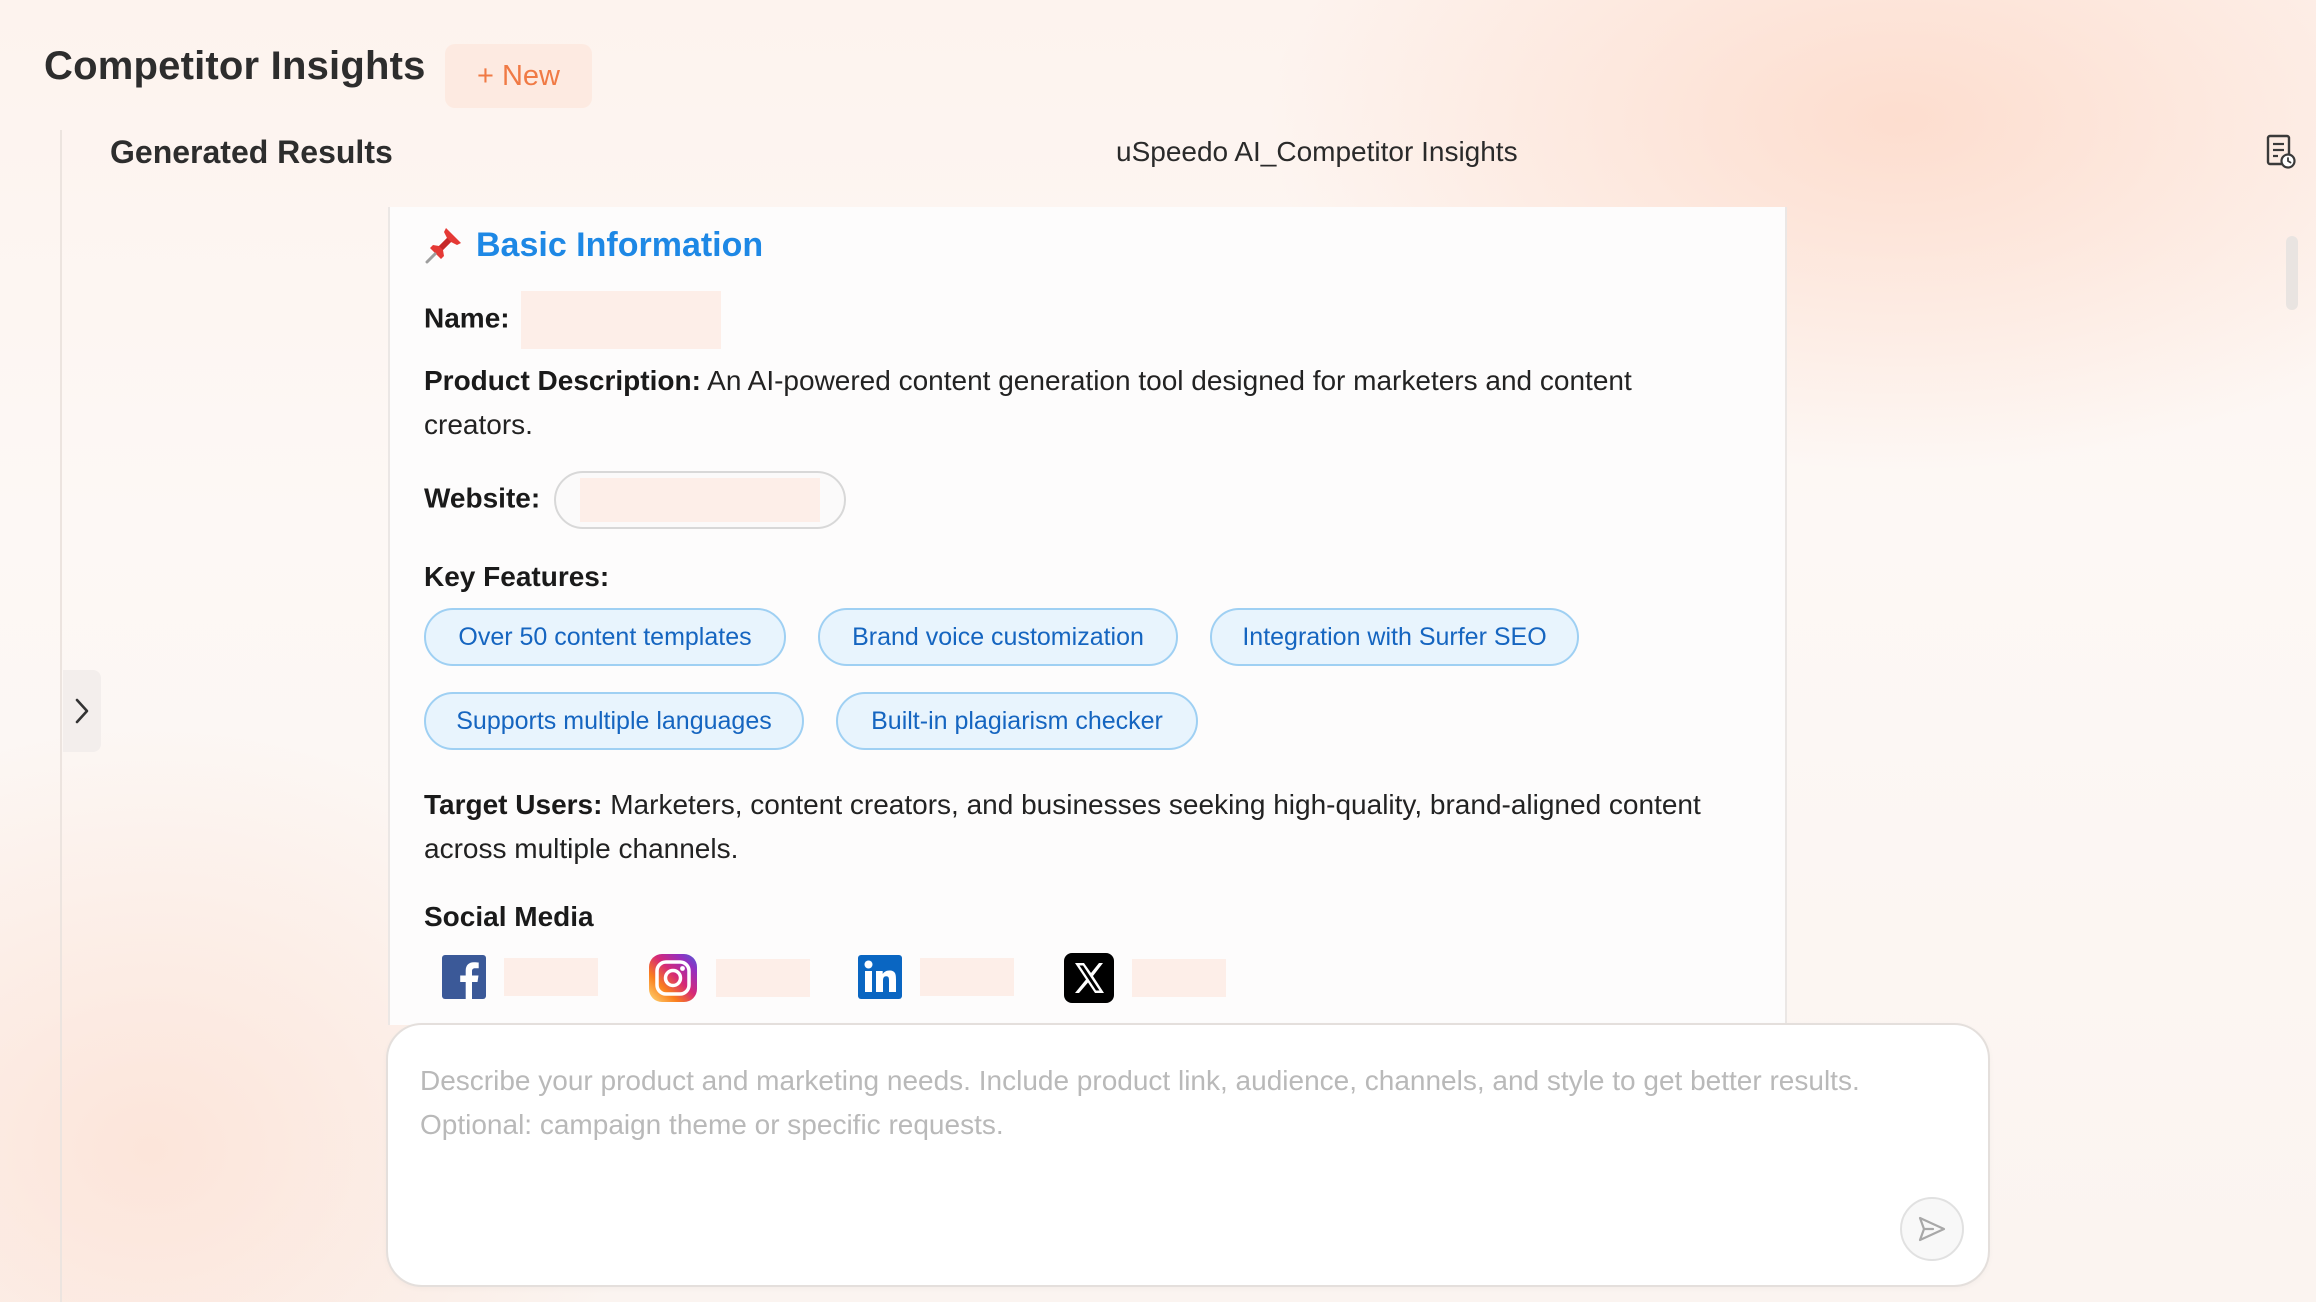 The height and width of the screenshot is (1302, 2316). Describe the element at coordinates (614, 721) in the screenshot. I see `feature-chip: Supports multiple languages` at that location.